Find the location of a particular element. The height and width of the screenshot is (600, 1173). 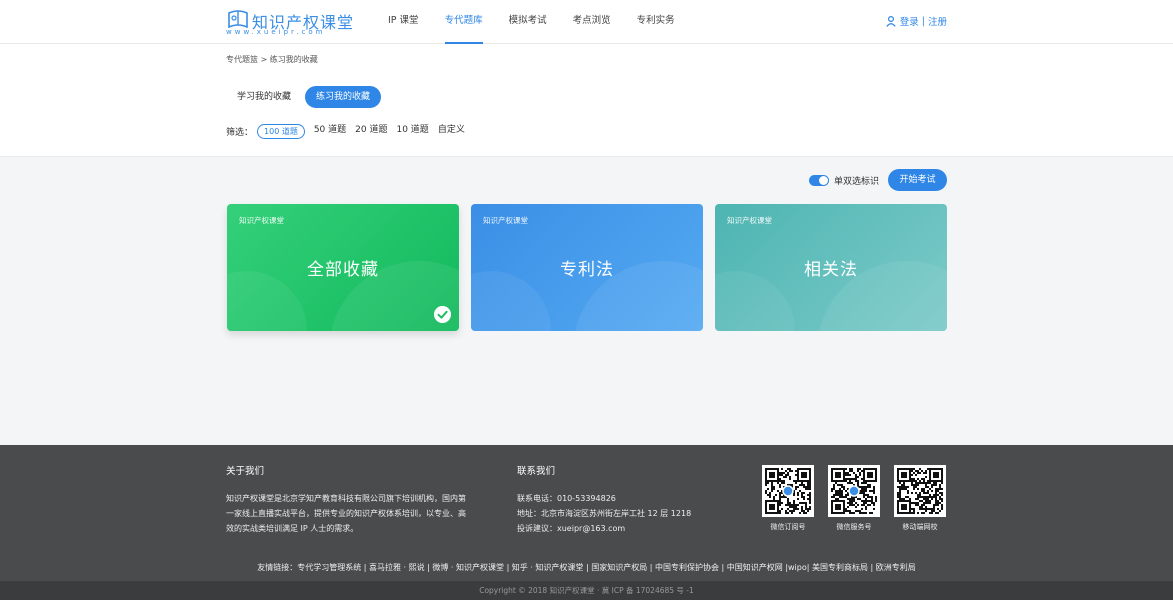

single-multi-toggle: 单双选标识 is located at coordinates (844, 180).